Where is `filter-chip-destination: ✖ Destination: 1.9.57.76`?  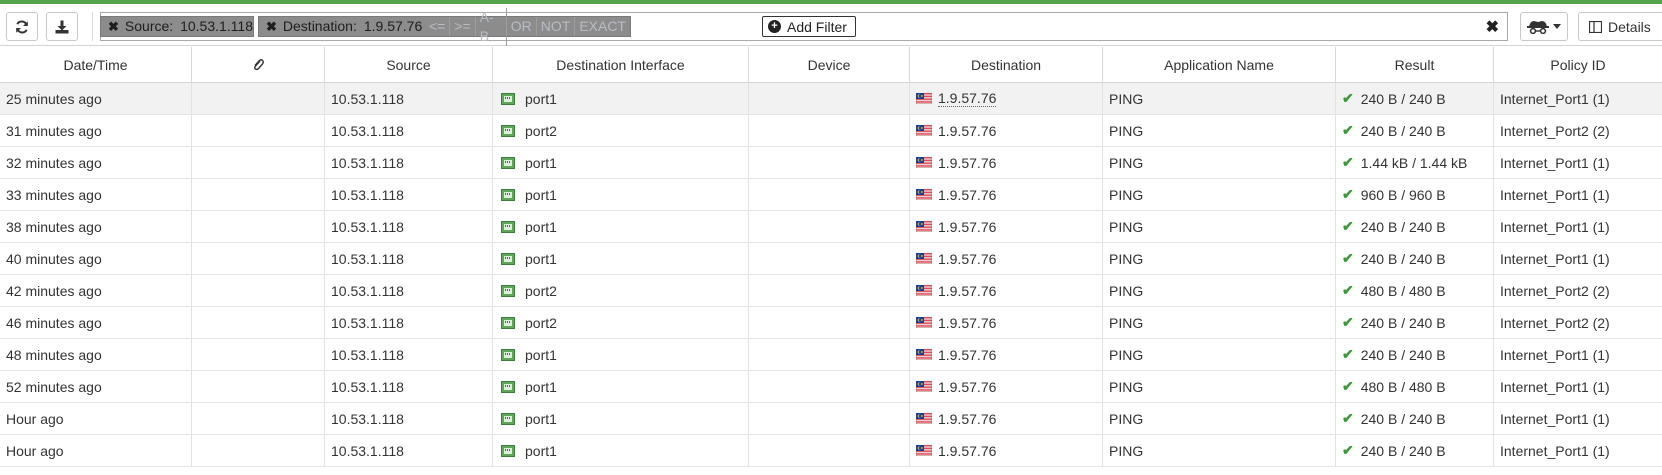 filter-chip-destination: ✖ Destination: 1.9.57.76 is located at coordinates (342, 26).